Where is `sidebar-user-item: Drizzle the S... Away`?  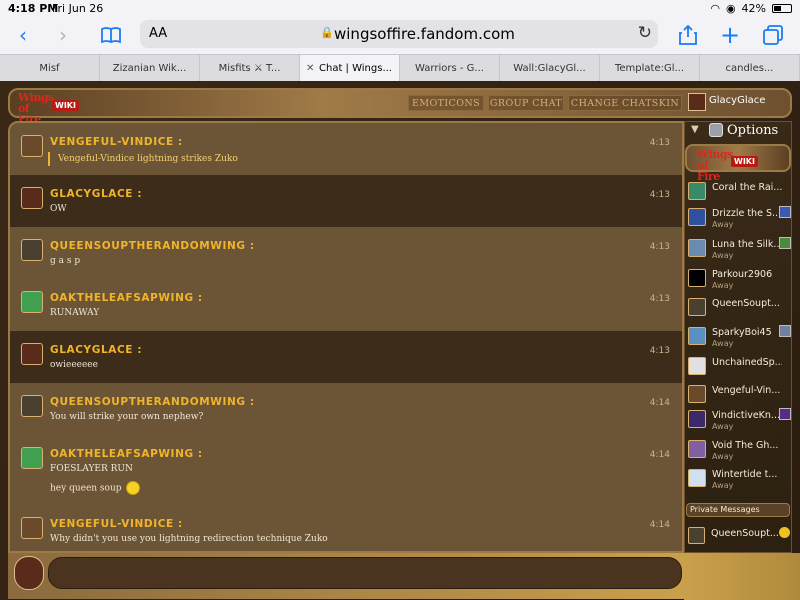
sidebar-user-item: Drizzle the S... Away is located at coordinates (739, 218).